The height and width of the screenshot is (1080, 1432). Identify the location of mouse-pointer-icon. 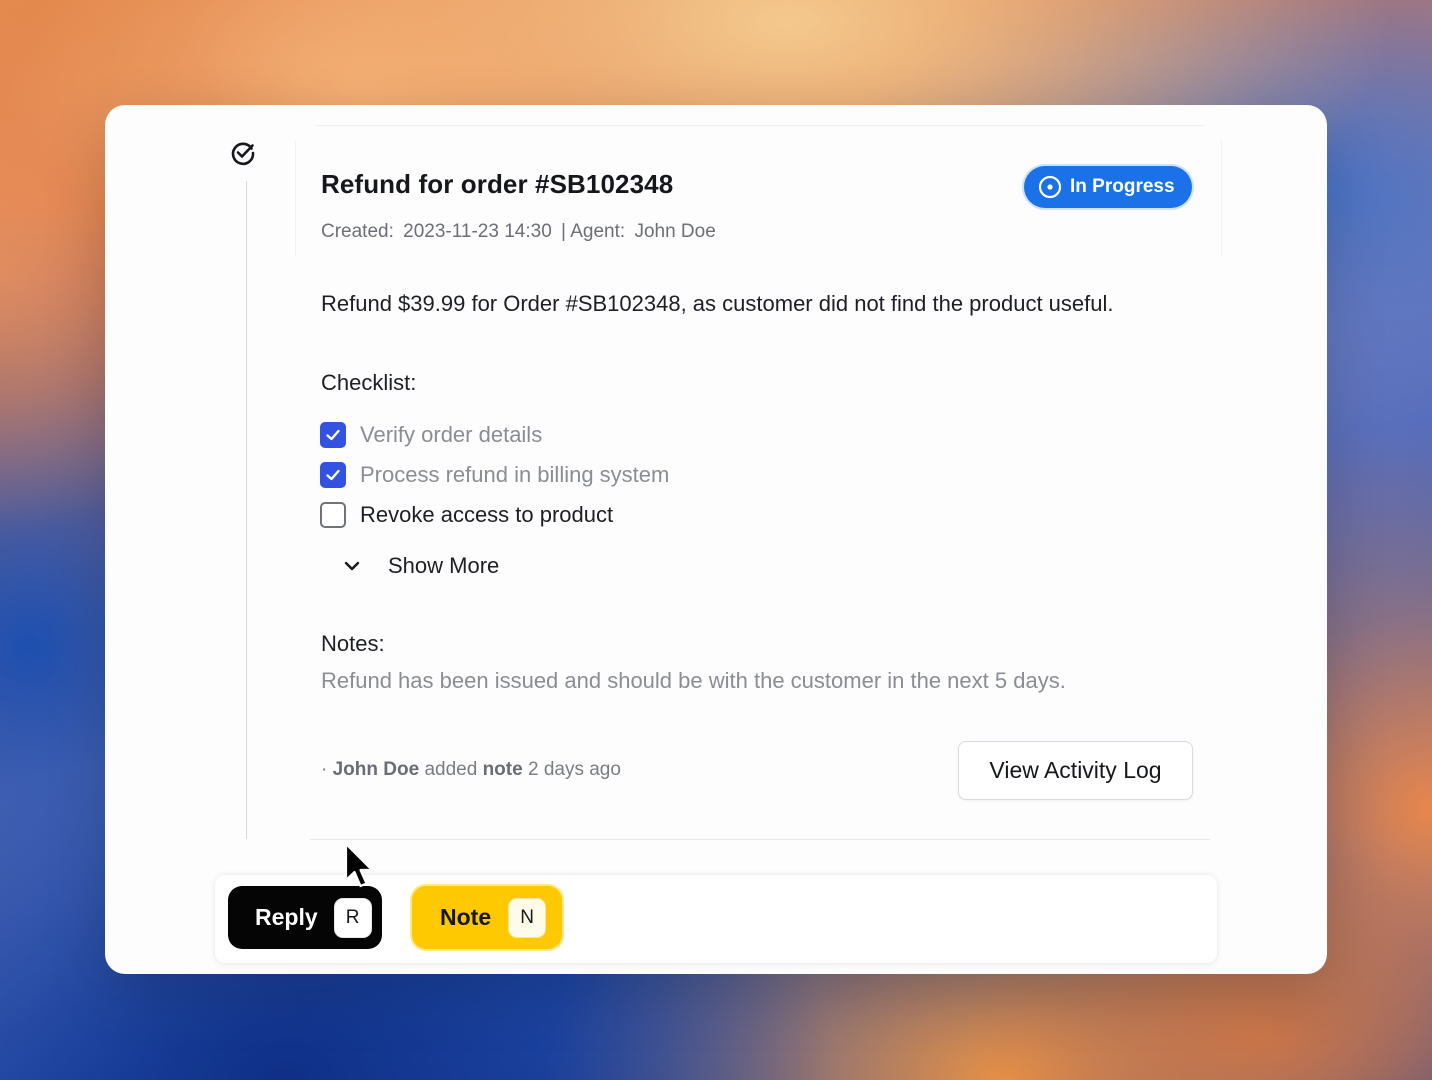
(361, 867).